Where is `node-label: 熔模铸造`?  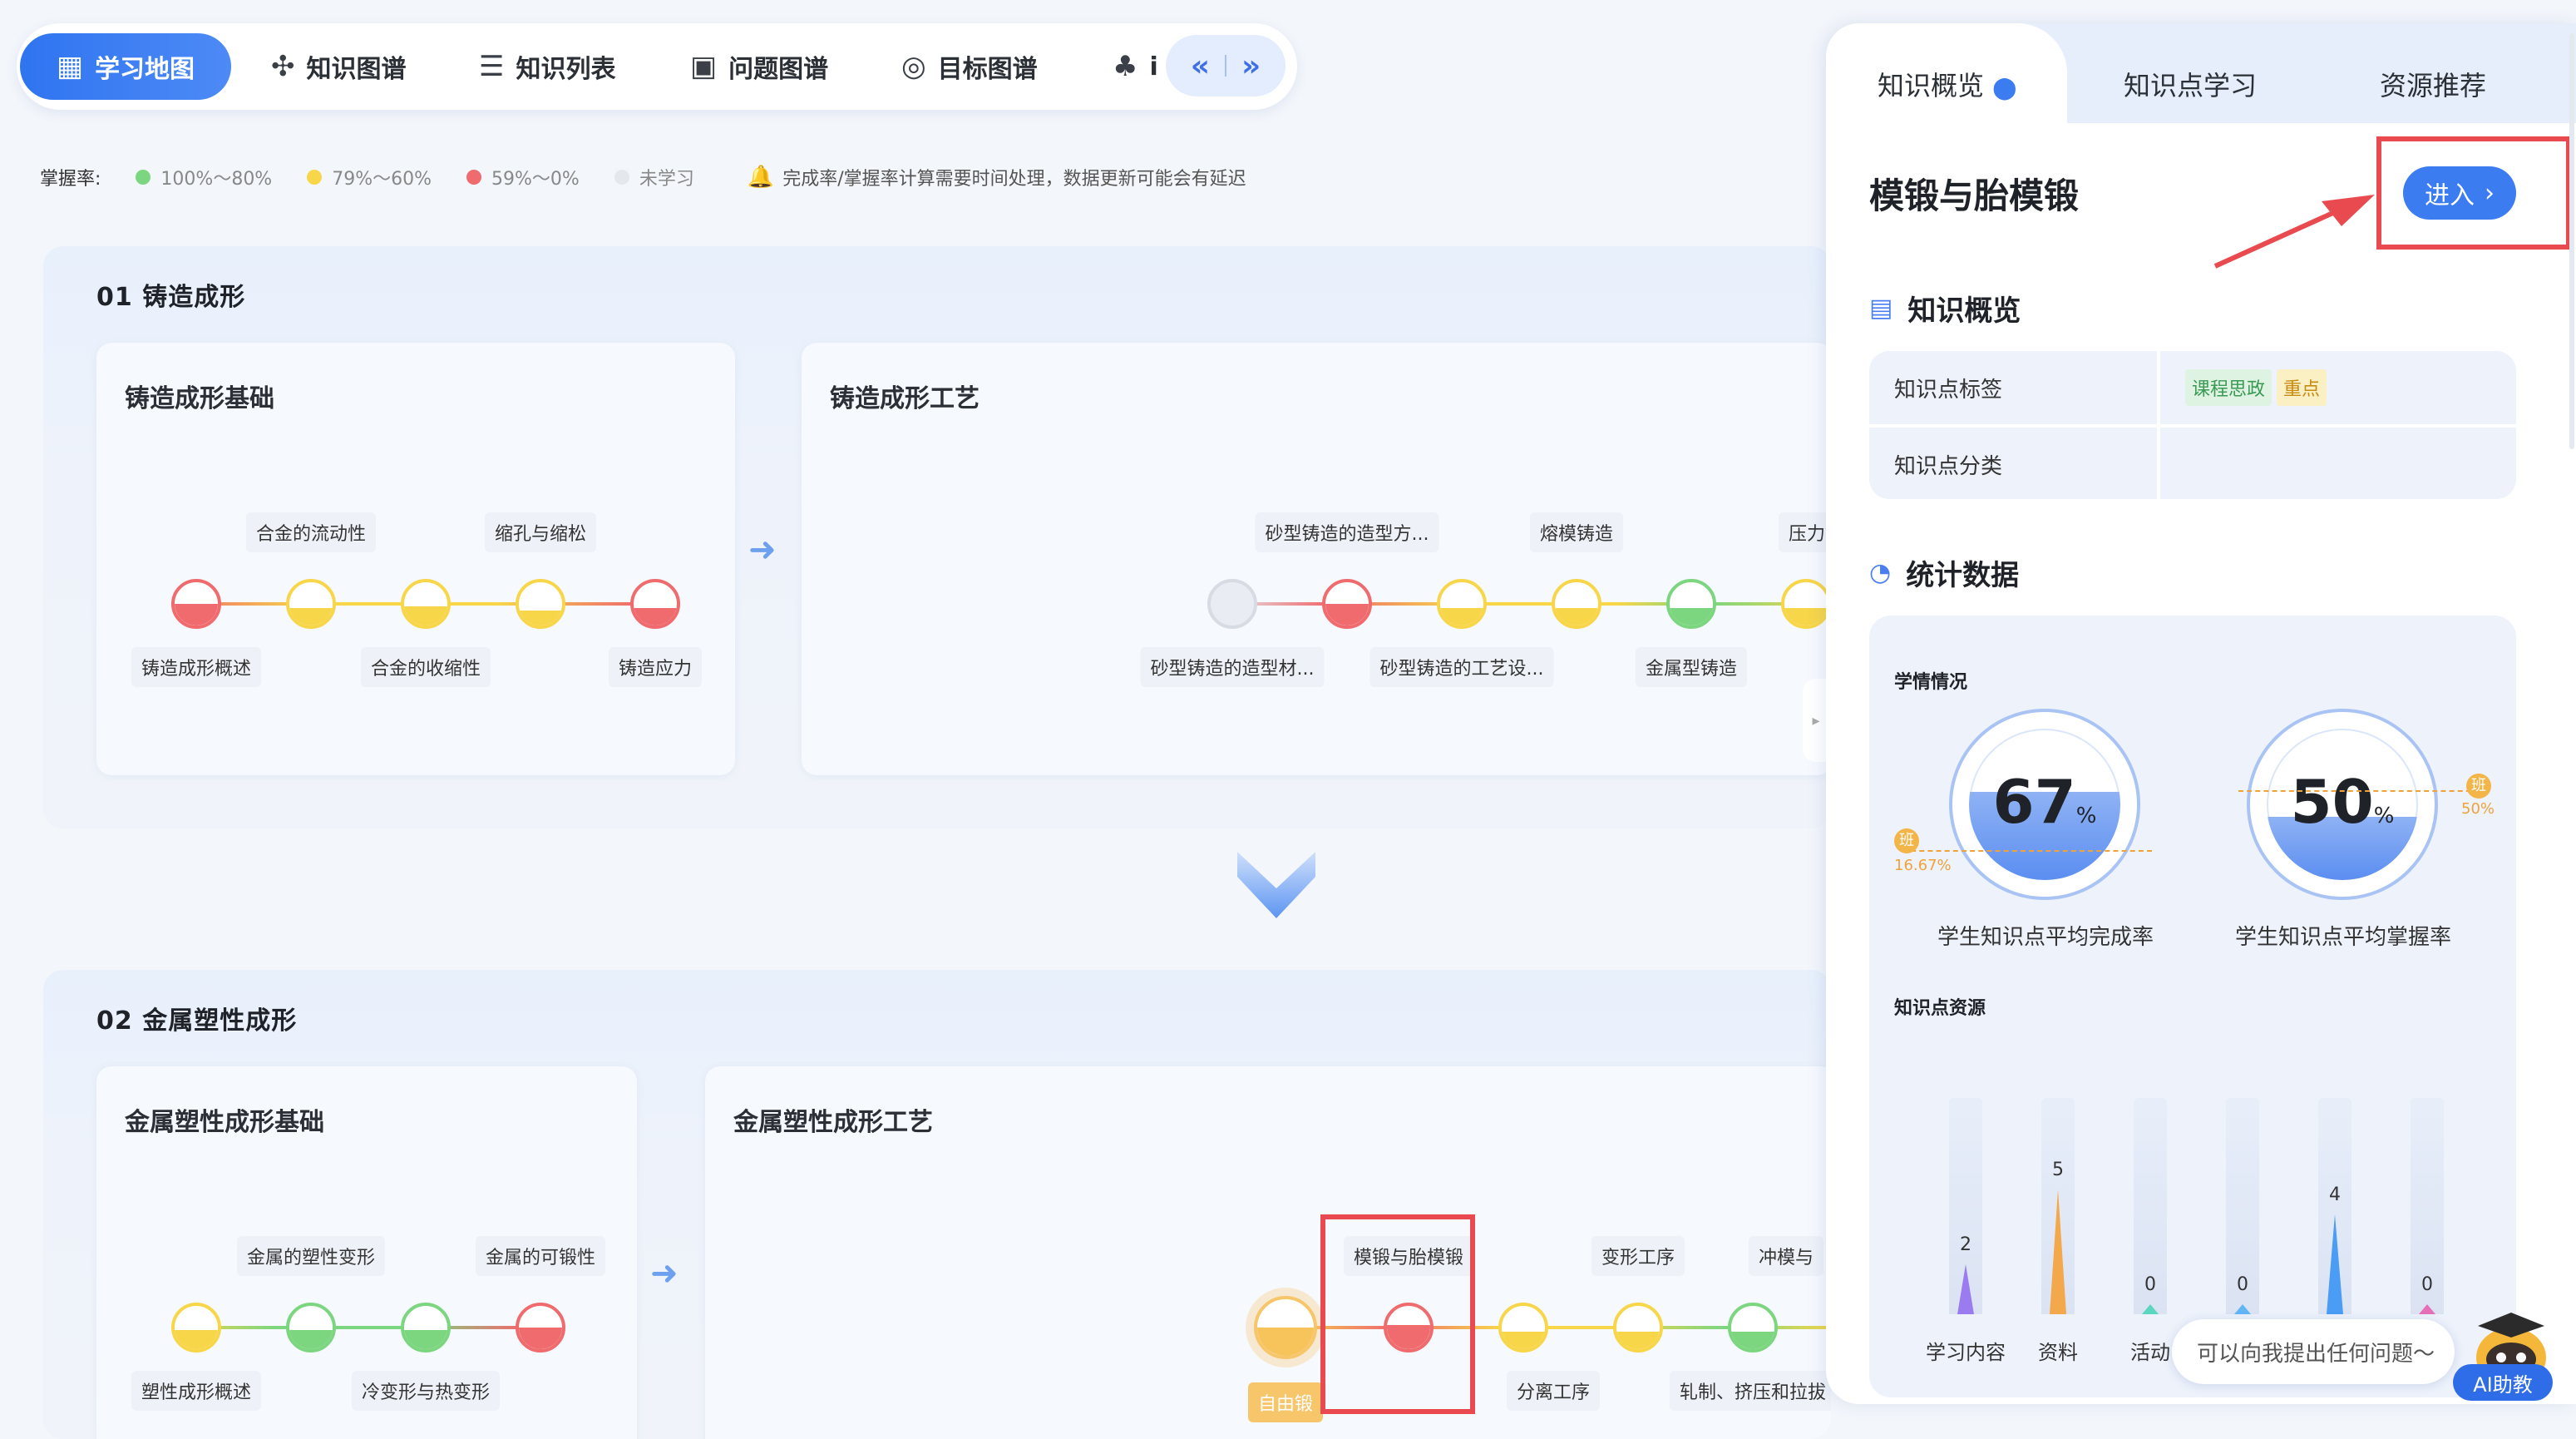 node-label: 熔模铸造 is located at coordinates (1576, 532).